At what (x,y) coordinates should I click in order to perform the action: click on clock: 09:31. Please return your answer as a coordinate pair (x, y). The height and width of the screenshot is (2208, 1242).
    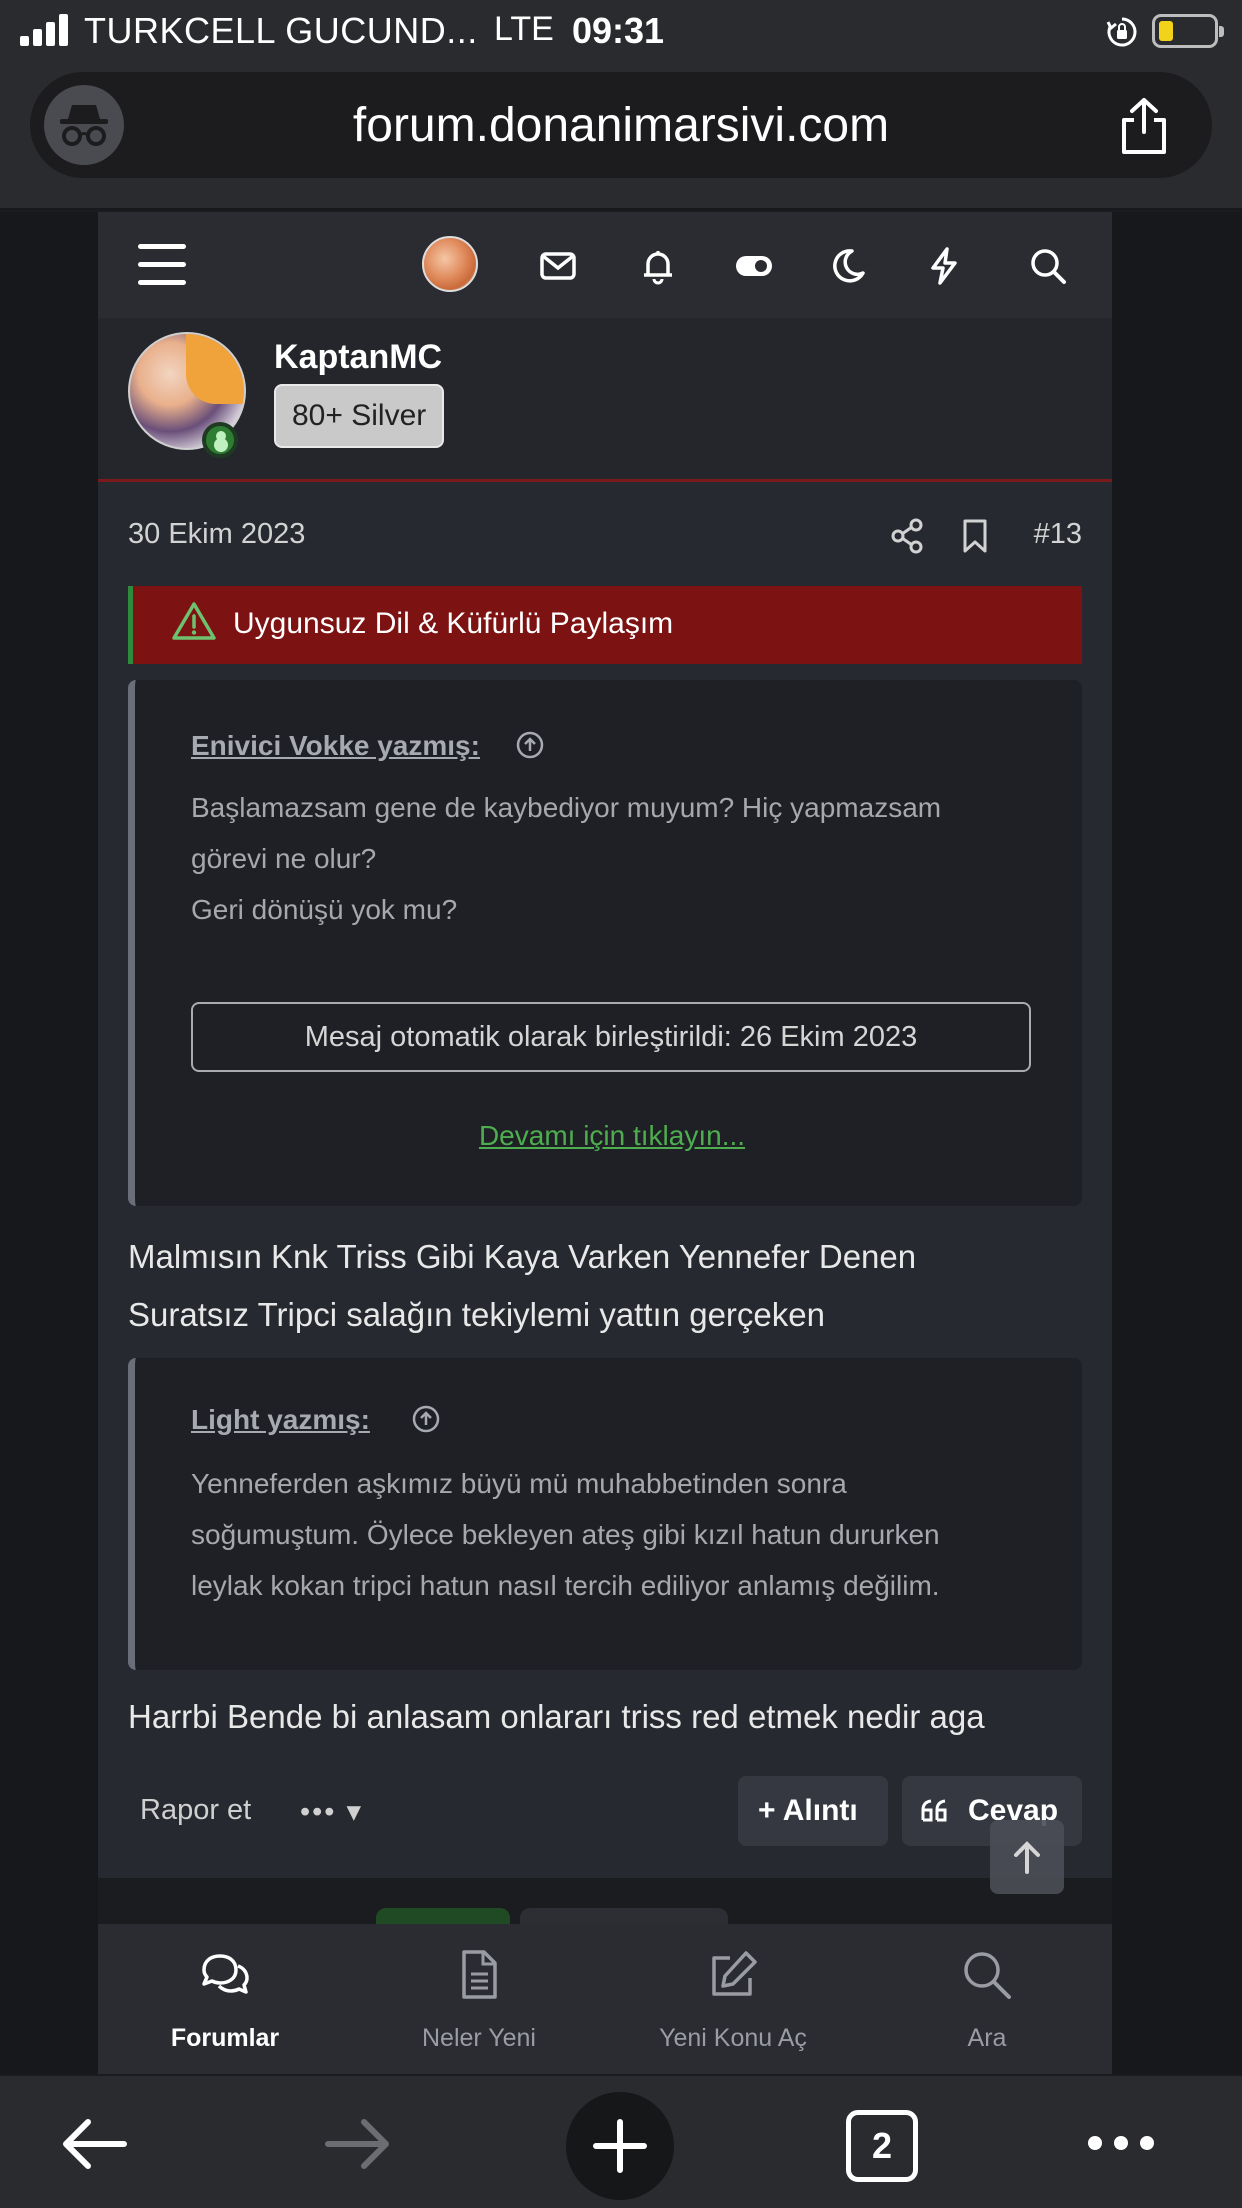
    Looking at the image, I should click on (618, 30).